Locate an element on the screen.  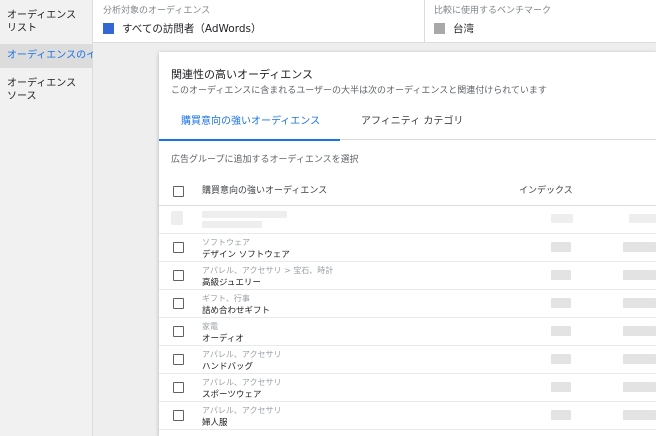
row-category: アパレル、アクセサリ > 宝石、時計 is located at coordinates (268, 270).